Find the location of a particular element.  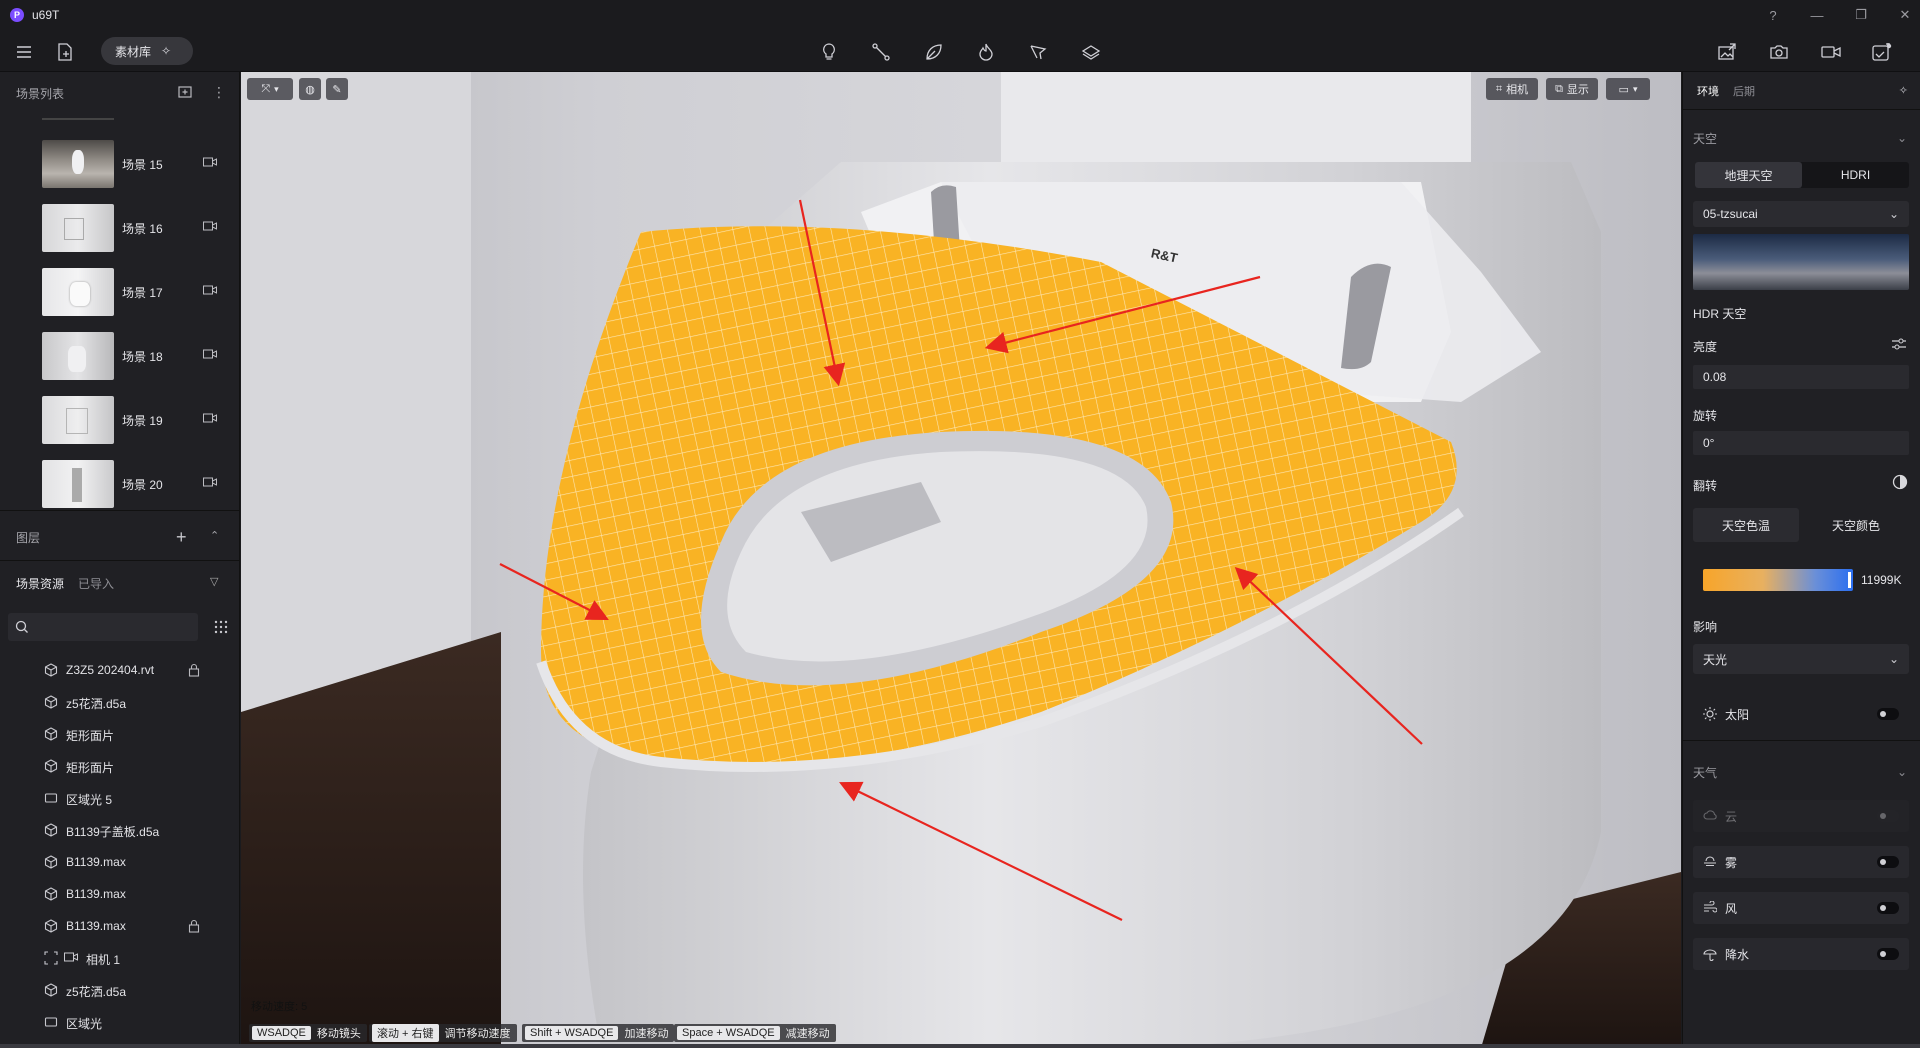

tab-scene-resources: 场景资源 is located at coordinates (40, 583).